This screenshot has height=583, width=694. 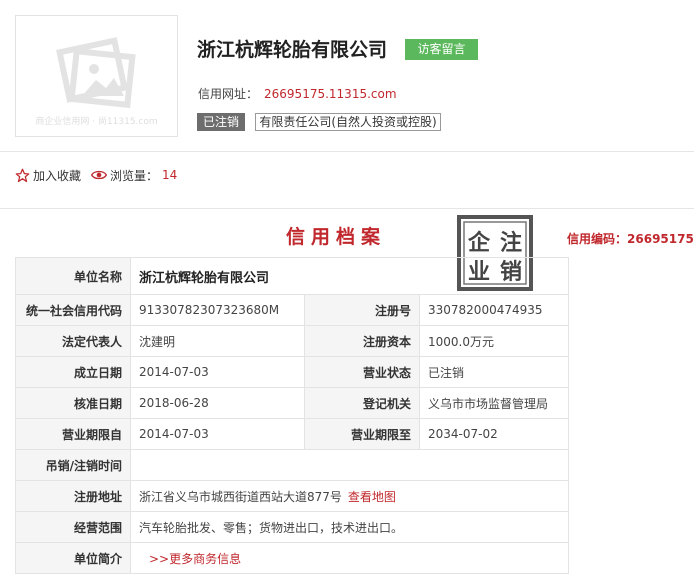 What do you see at coordinates (217, 310) in the screenshot?
I see `uscc-value: 91330782307323680M` at bounding box center [217, 310].